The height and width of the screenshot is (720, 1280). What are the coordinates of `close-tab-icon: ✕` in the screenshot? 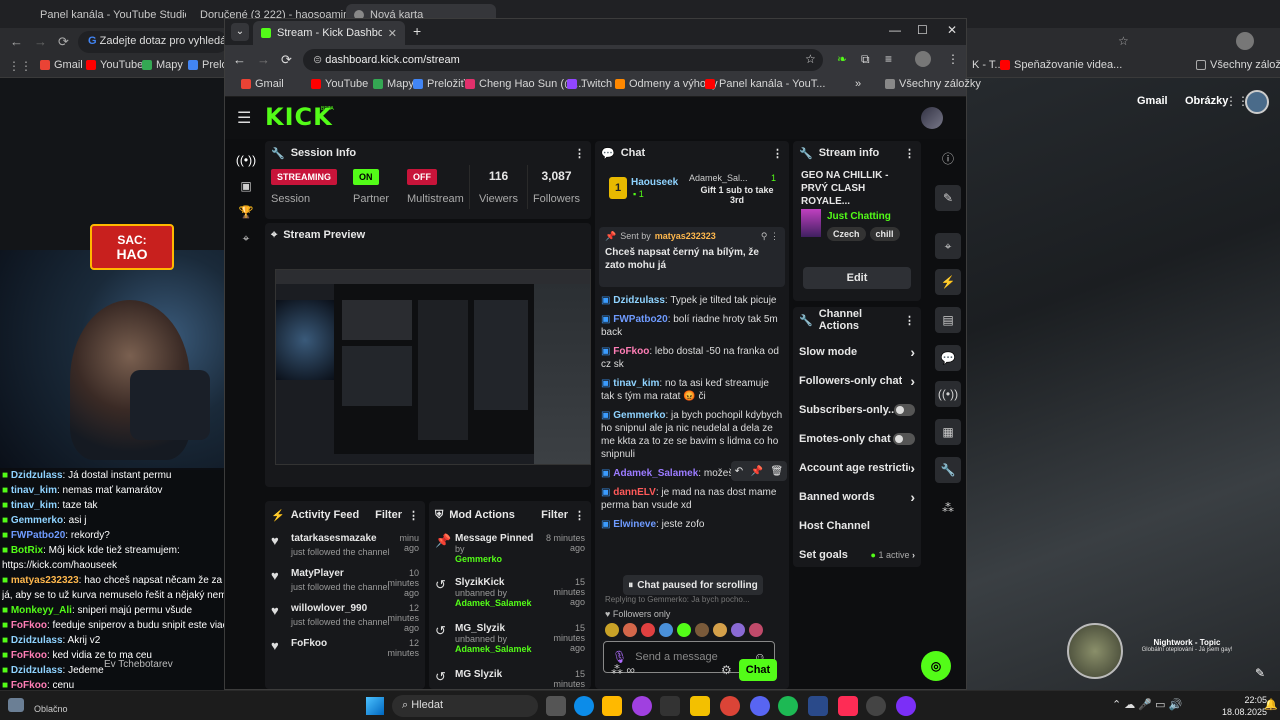 It's located at (392, 33).